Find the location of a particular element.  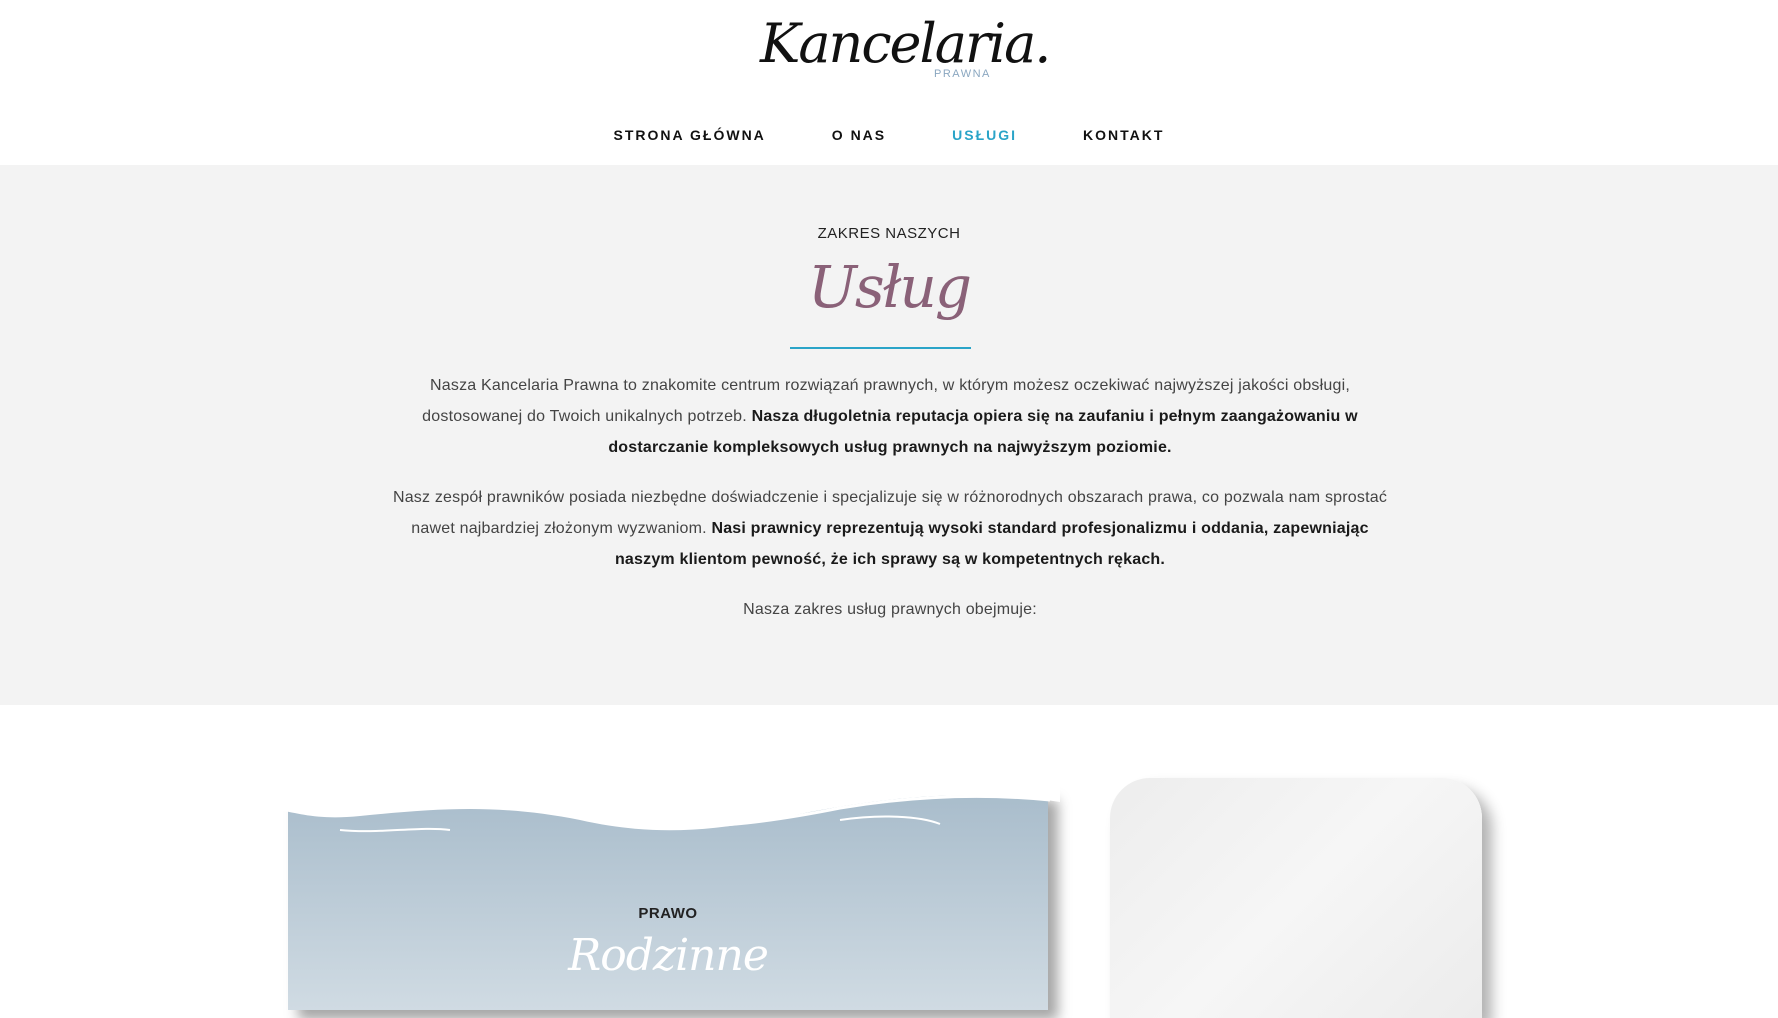

card-script-title: Rodzinne is located at coordinates (668, 955).